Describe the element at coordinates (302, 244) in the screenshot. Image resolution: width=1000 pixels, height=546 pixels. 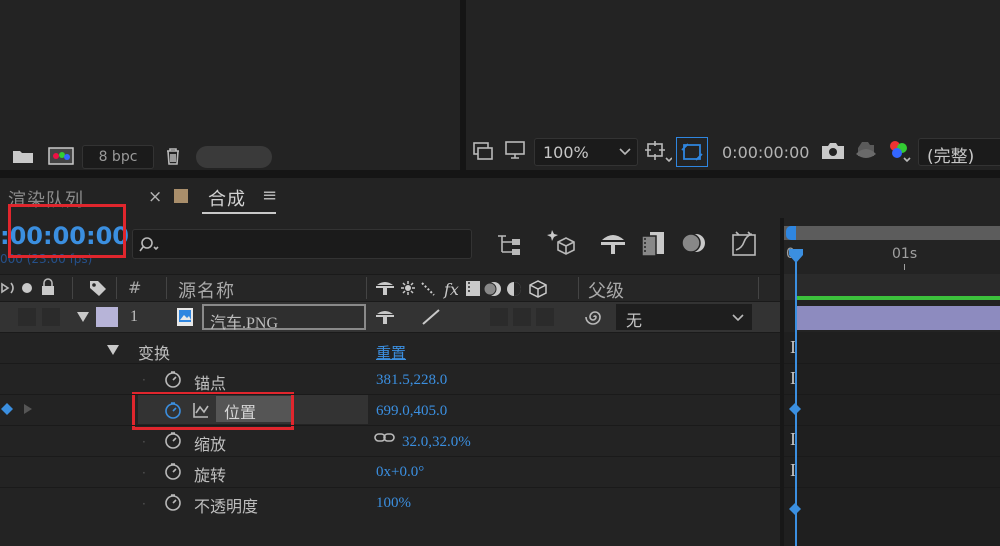
I see `layer-search-input` at that location.